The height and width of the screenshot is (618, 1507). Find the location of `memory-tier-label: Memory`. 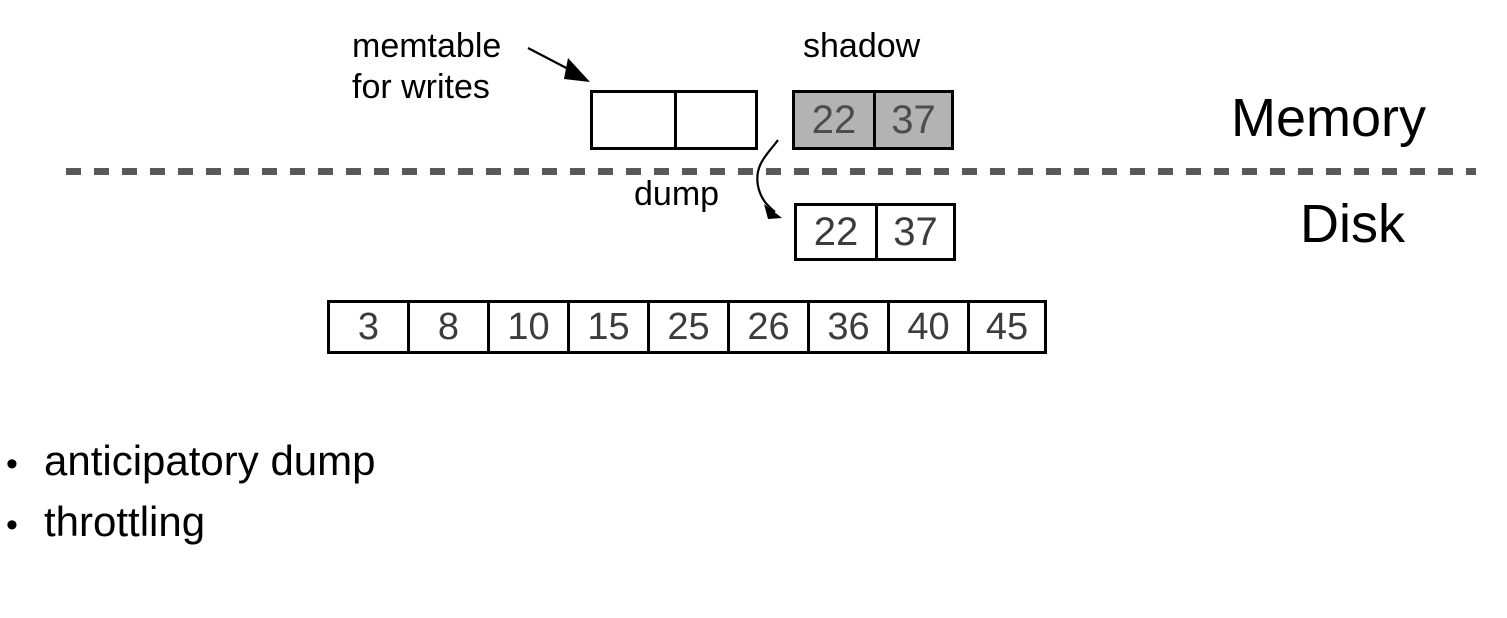

memory-tier-label: Memory is located at coordinates (1329, 118).